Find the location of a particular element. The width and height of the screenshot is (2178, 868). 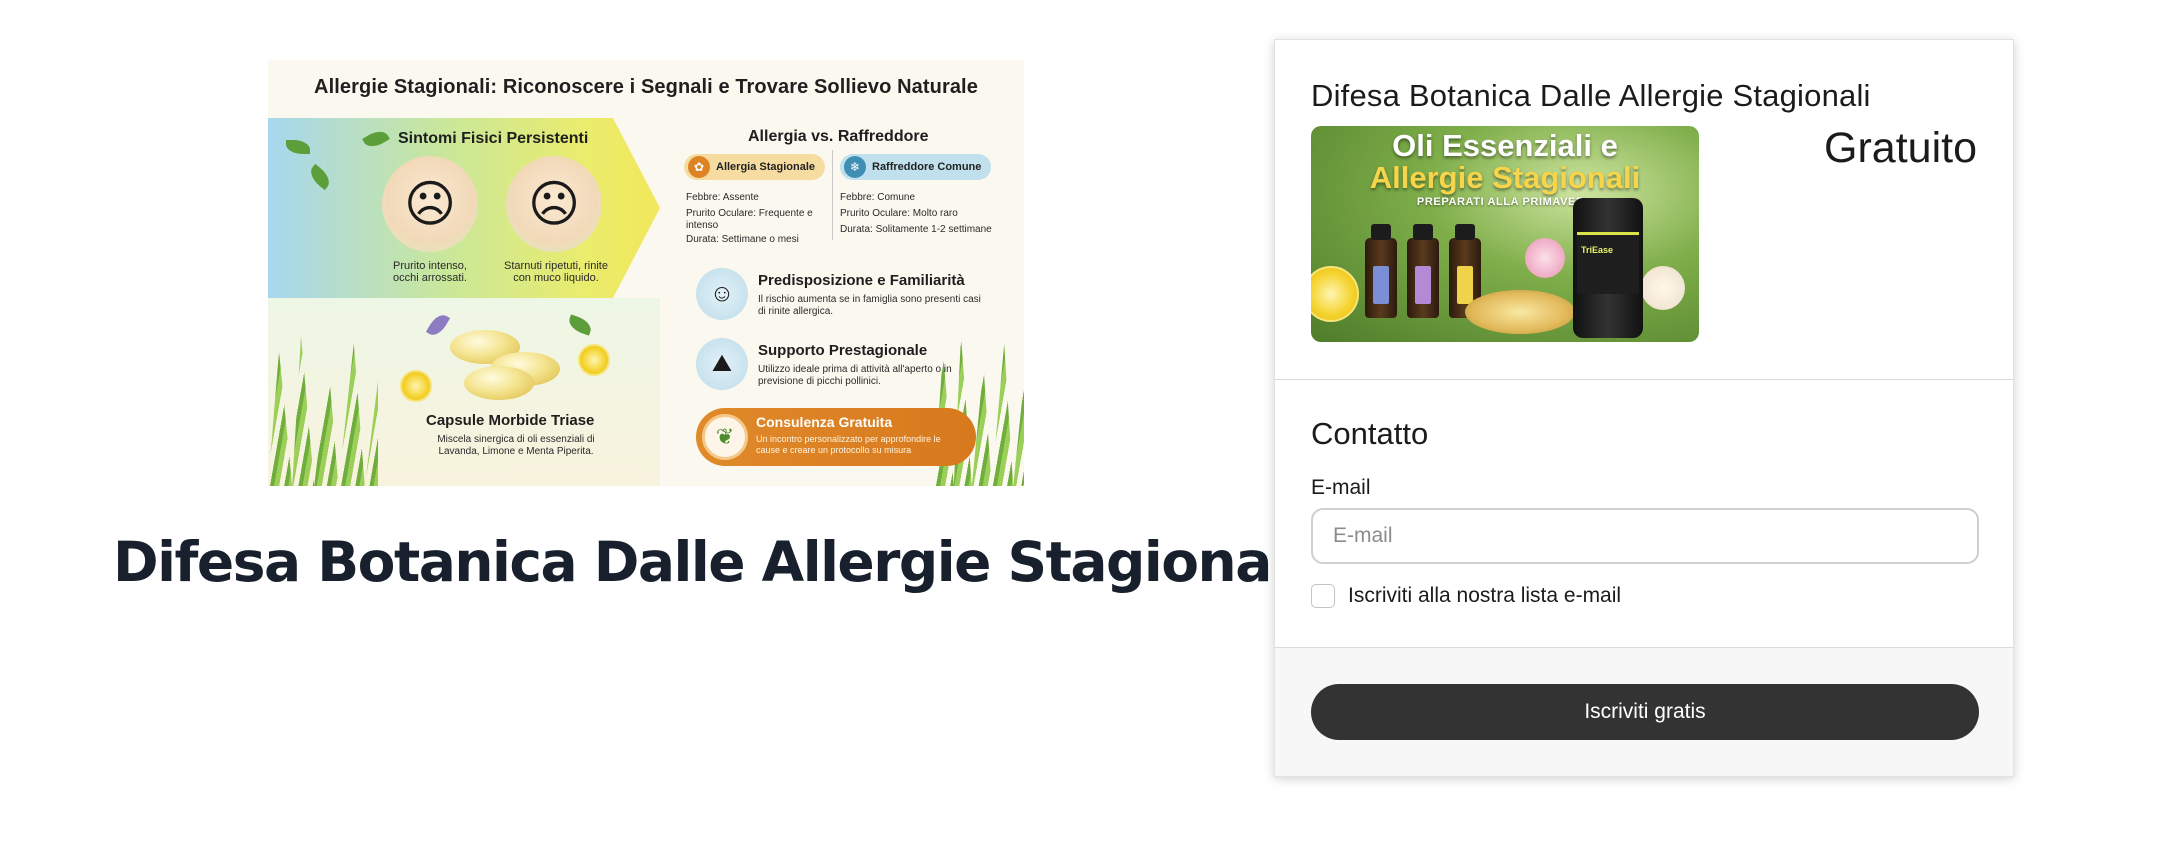

softgels-bowl is located at coordinates (1520, 312).